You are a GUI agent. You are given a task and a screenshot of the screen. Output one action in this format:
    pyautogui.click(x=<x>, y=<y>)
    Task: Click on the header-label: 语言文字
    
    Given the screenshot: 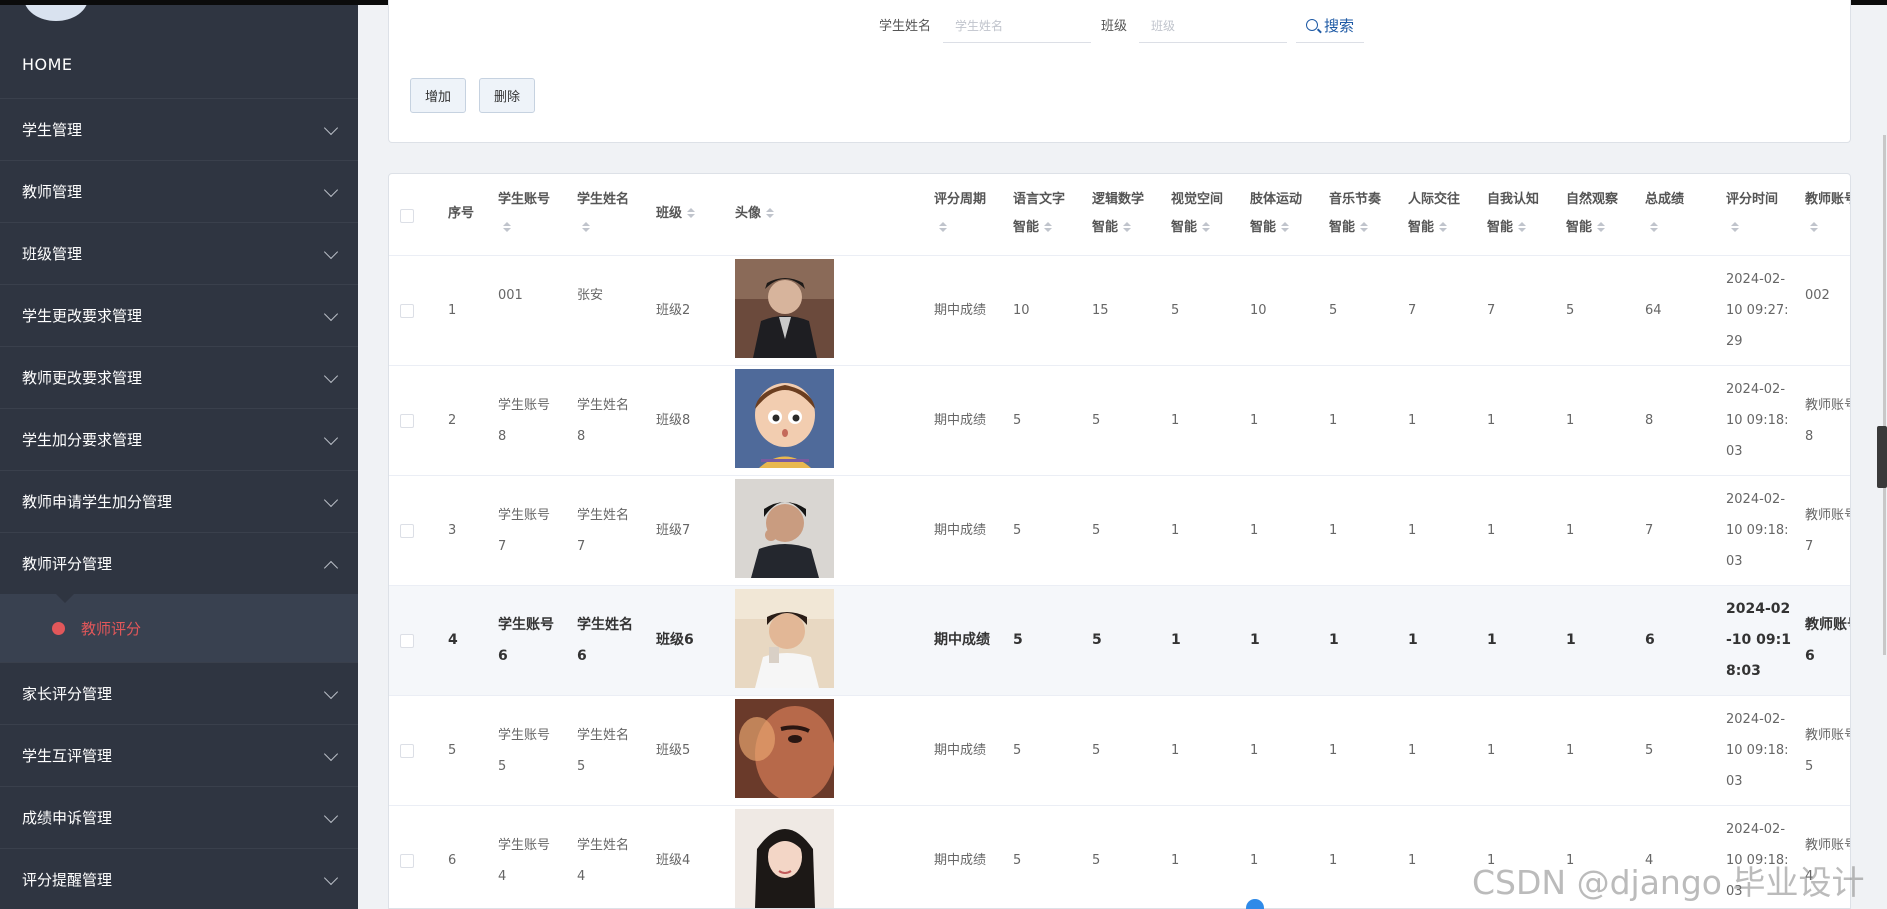 What is the action you would take?
    pyautogui.click(x=1039, y=199)
    